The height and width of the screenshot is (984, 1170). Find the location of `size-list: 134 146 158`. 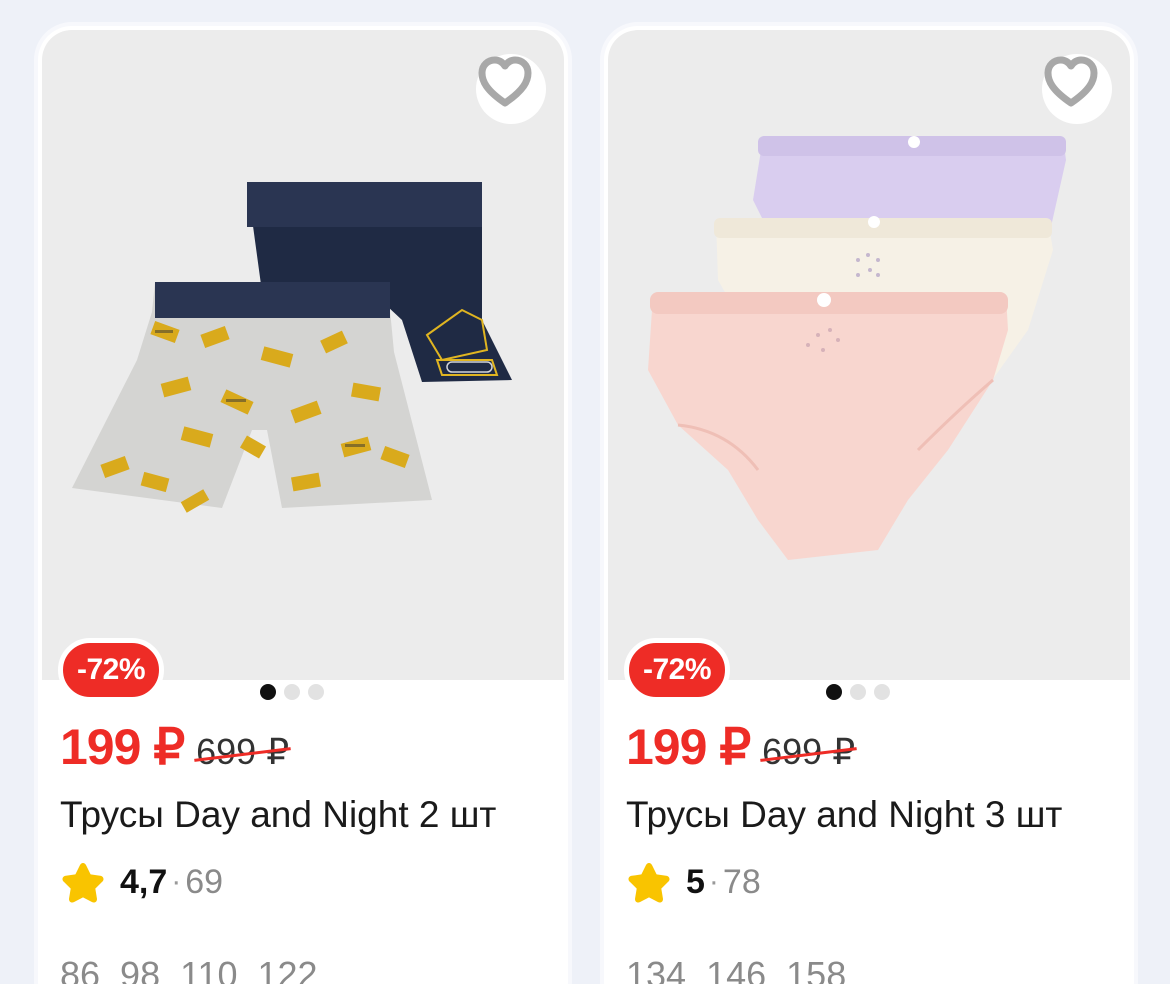

size-list: 134 146 158 is located at coordinates (736, 969).